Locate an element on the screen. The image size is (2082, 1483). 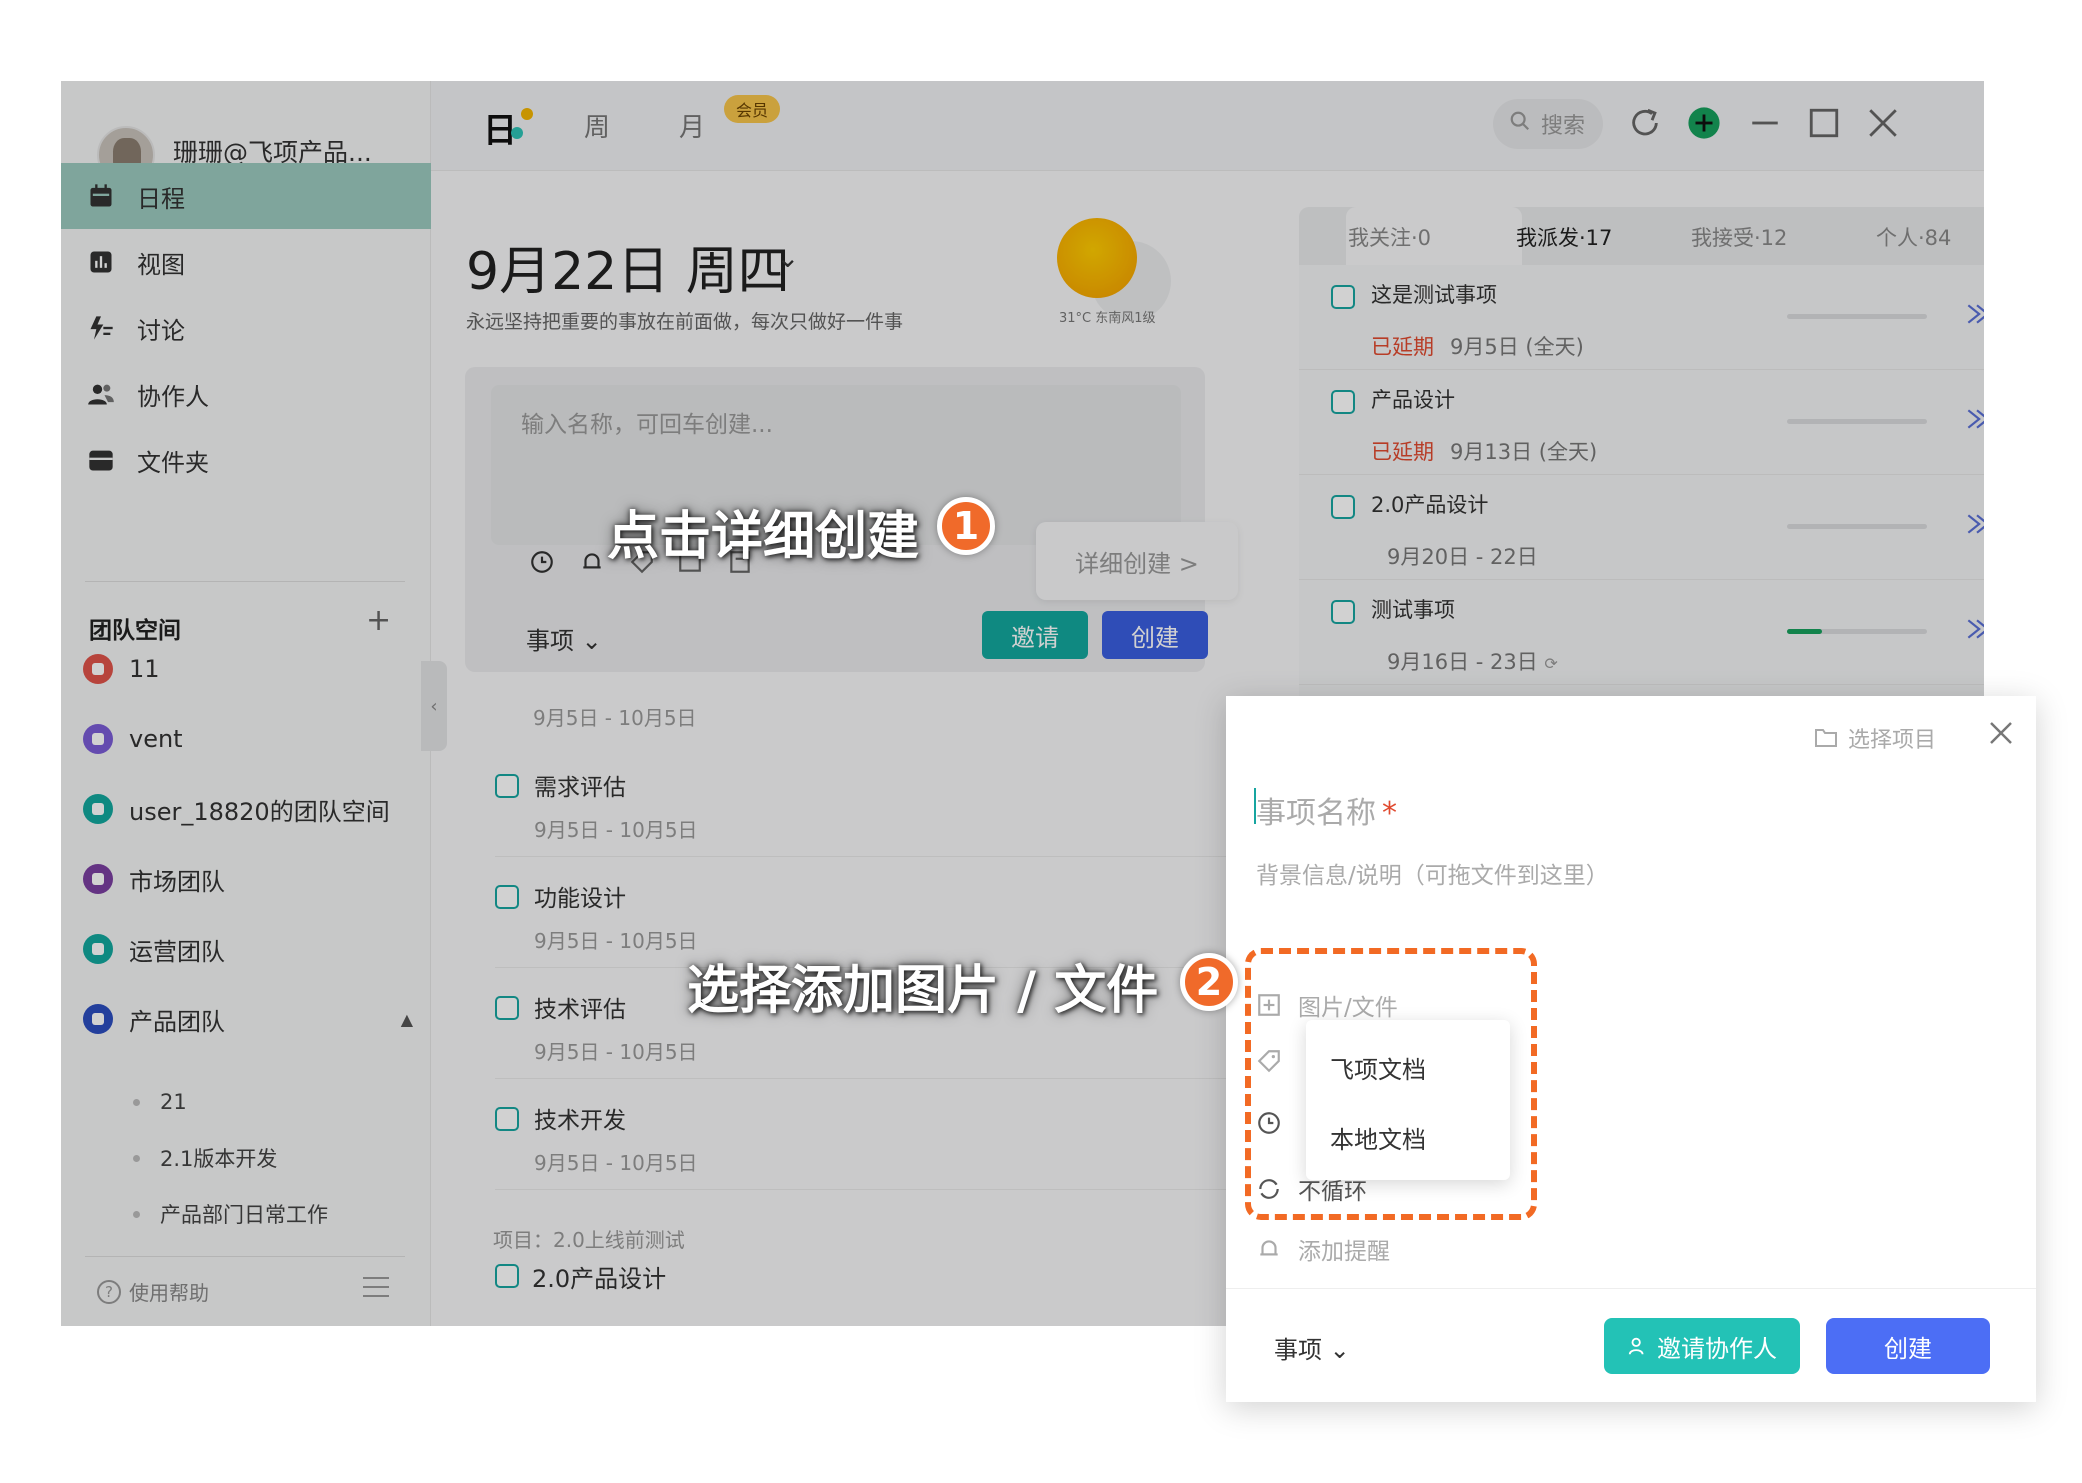
tab-week: 周 is located at coordinates (597, 125).